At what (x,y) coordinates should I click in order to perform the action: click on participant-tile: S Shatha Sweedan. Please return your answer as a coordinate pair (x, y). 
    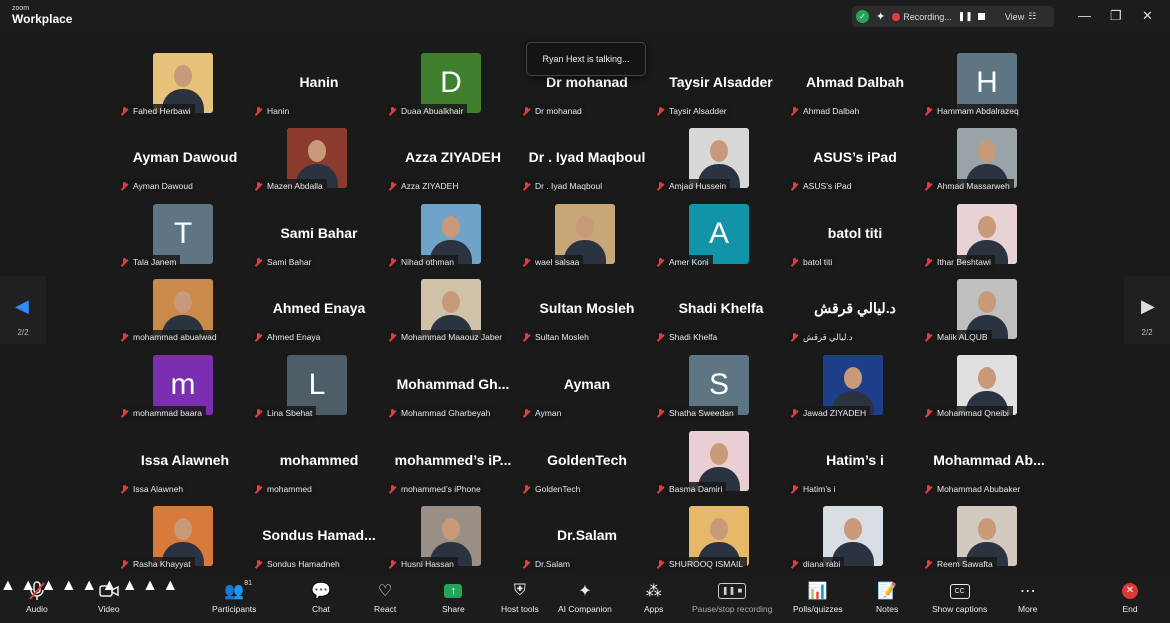
    Looking at the image, I should click on (721, 391).